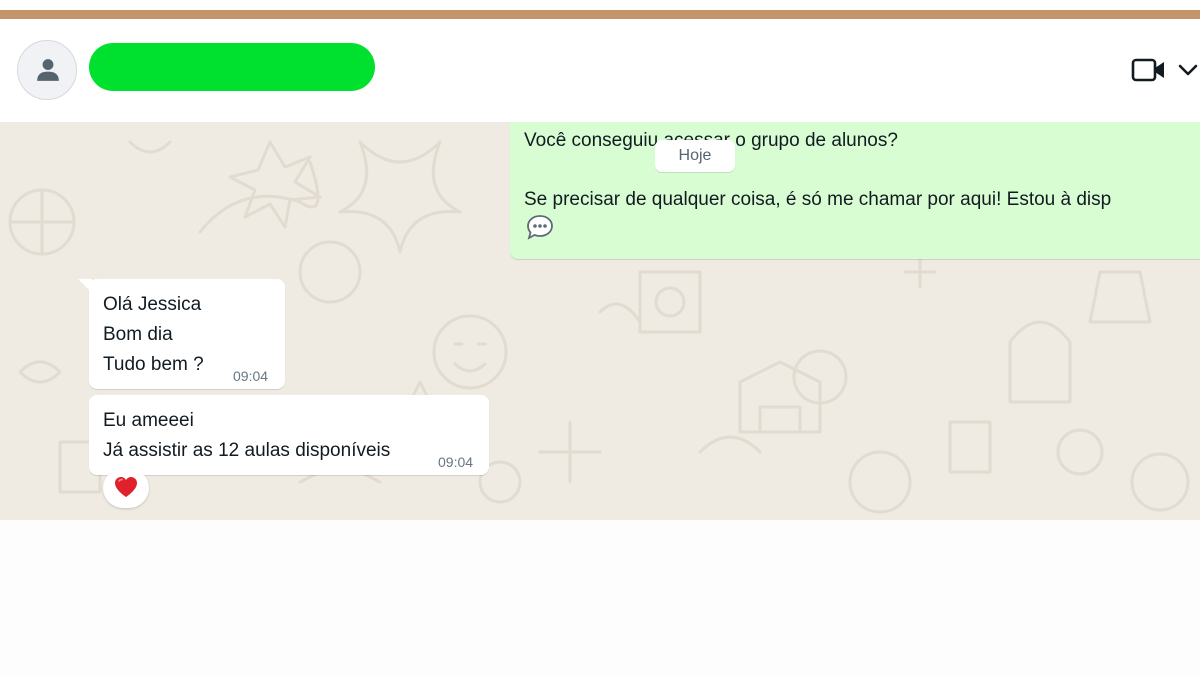  What do you see at coordinates (600, 14) in the screenshot?
I see `frame-border` at bounding box center [600, 14].